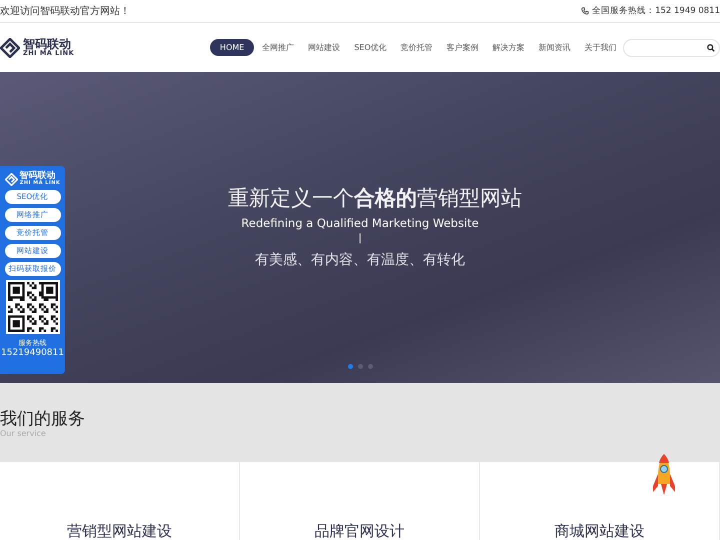 The width and height of the screenshot is (720, 540). What do you see at coordinates (671, 47) in the screenshot?
I see `search-field` at bounding box center [671, 47].